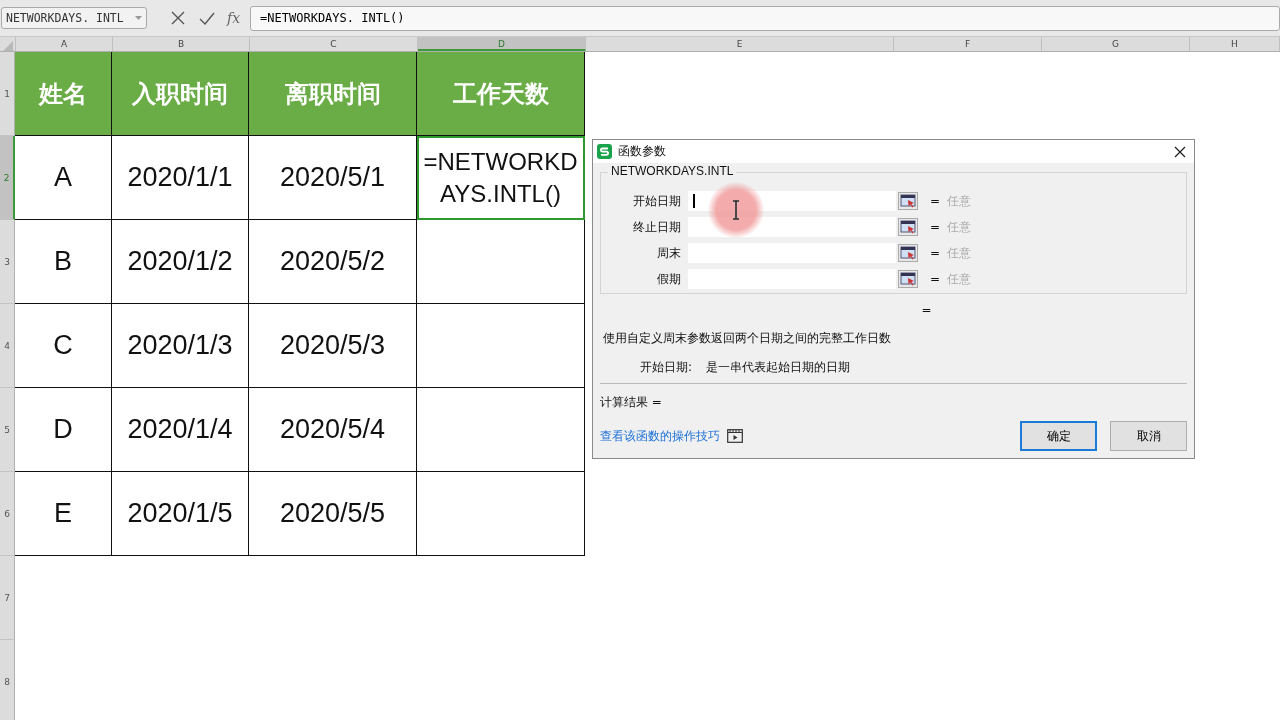  I want to click on formula-field: =NETWORKDAYS. INTL(), so click(765, 18).